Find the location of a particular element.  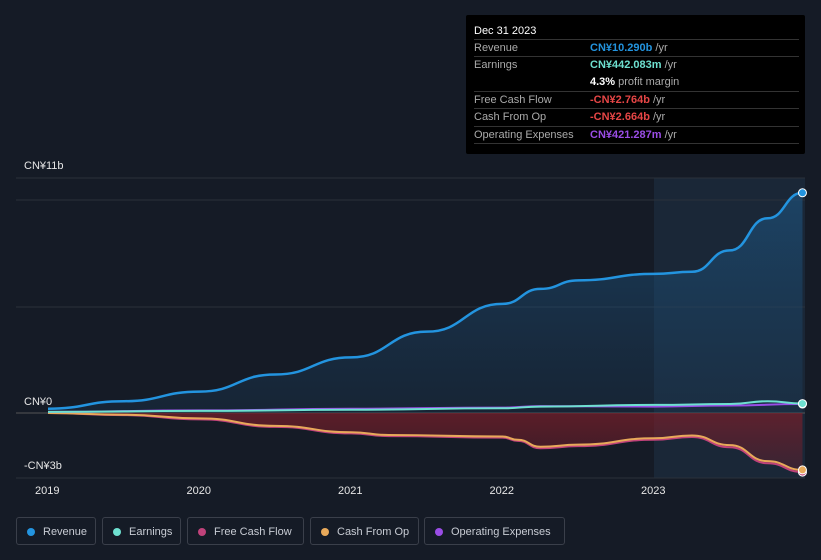

y-label-bottom: -CN¥3b is located at coordinates (43, 466).